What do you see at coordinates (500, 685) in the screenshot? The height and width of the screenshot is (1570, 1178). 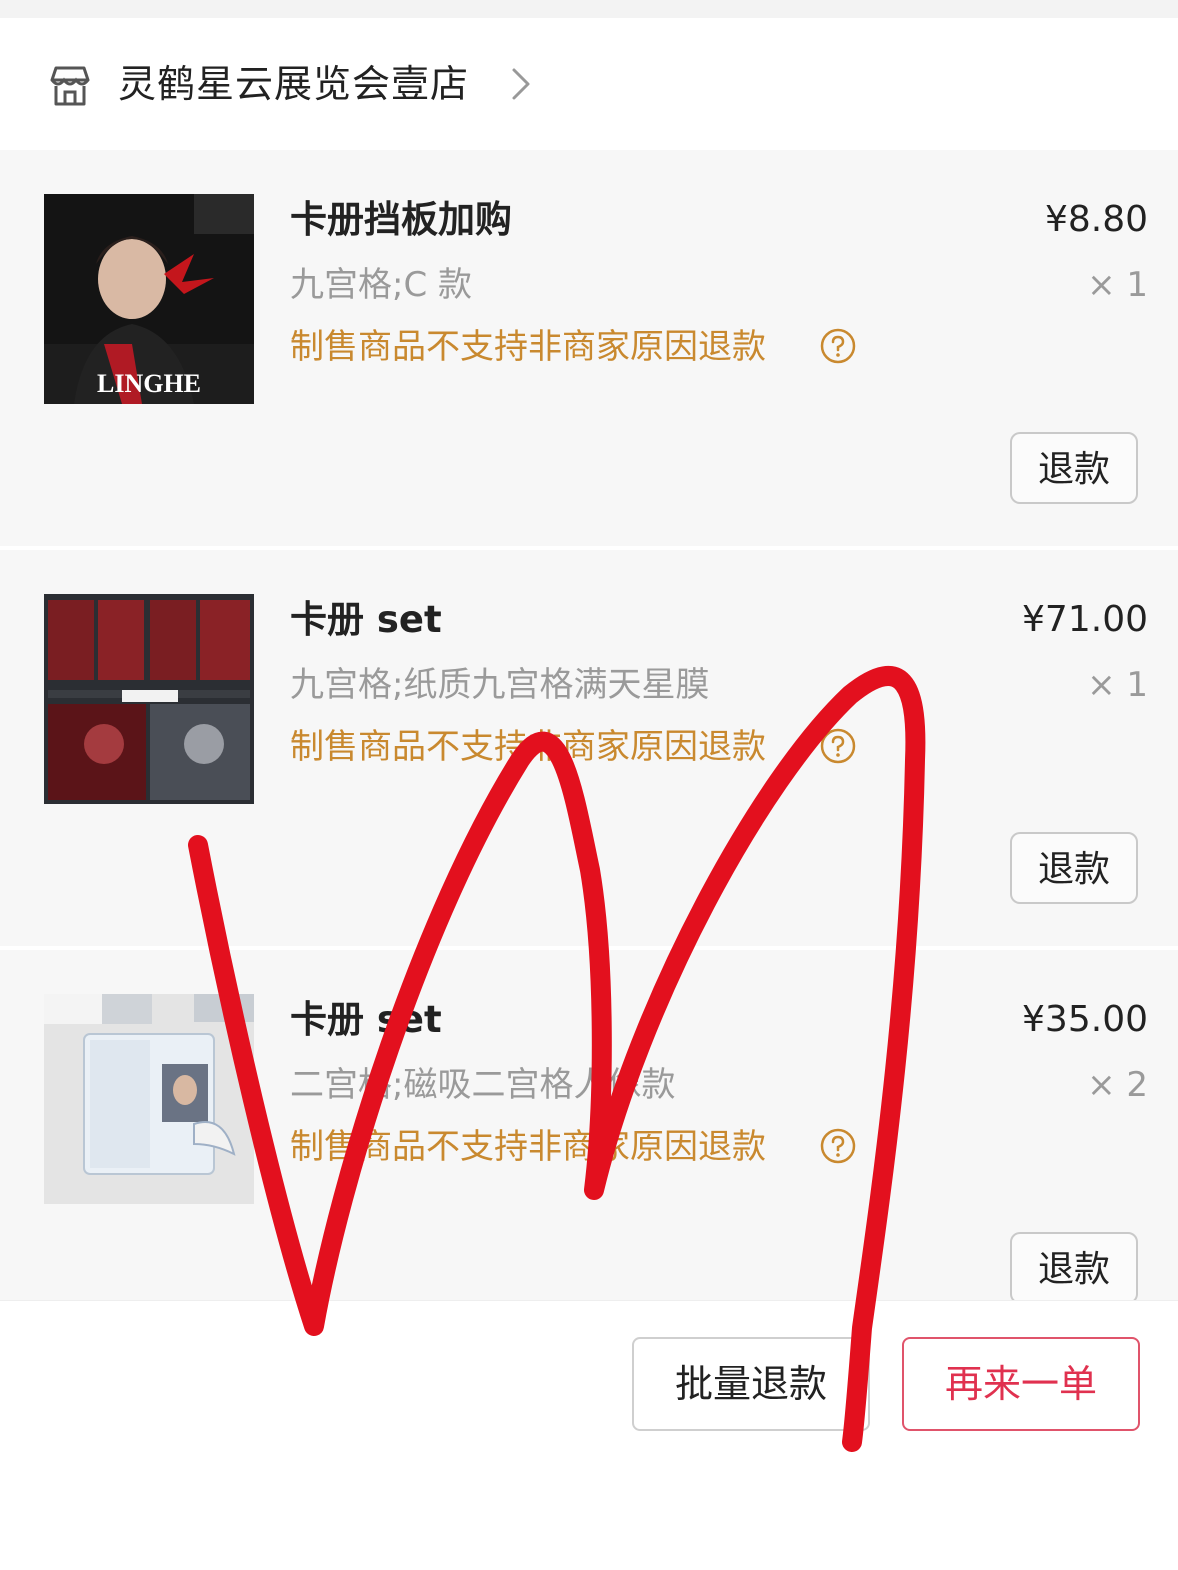 I see `item-spec: 九宫格;纸质九宫格满天星膜` at bounding box center [500, 685].